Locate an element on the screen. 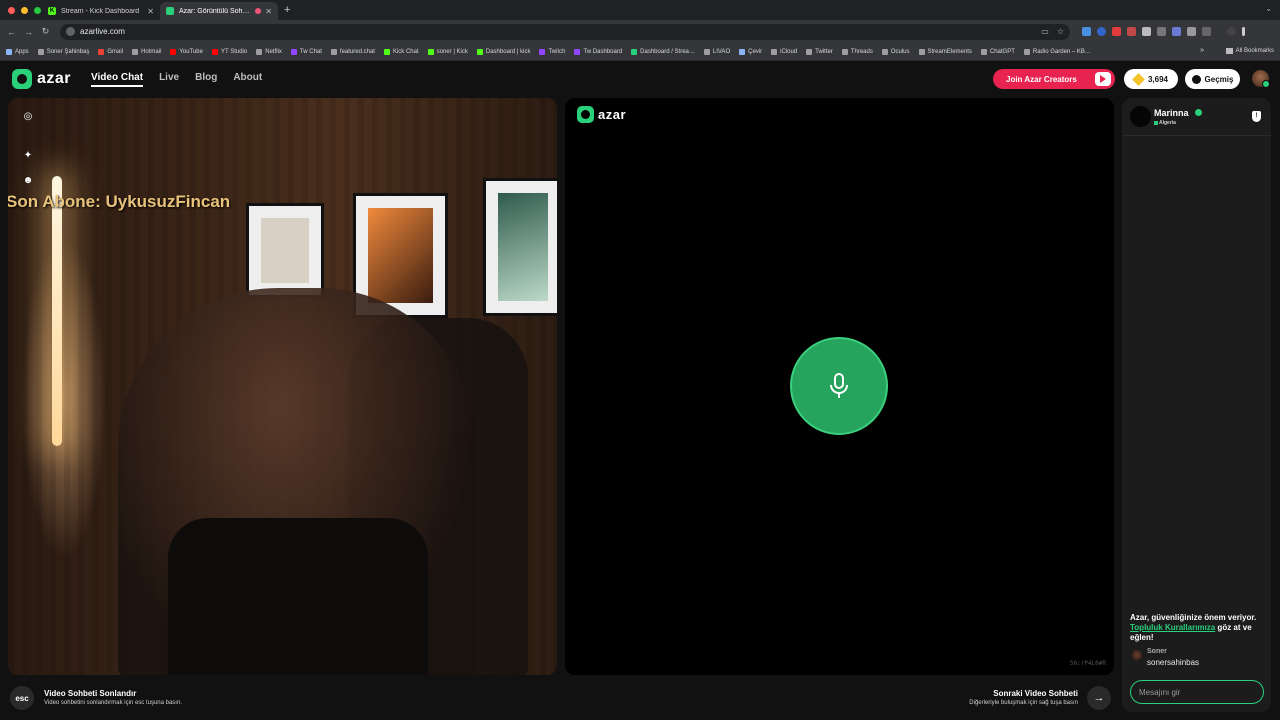 This screenshot has width=1280, height=720. bookmark-item: YT Studio is located at coordinates (229, 51).